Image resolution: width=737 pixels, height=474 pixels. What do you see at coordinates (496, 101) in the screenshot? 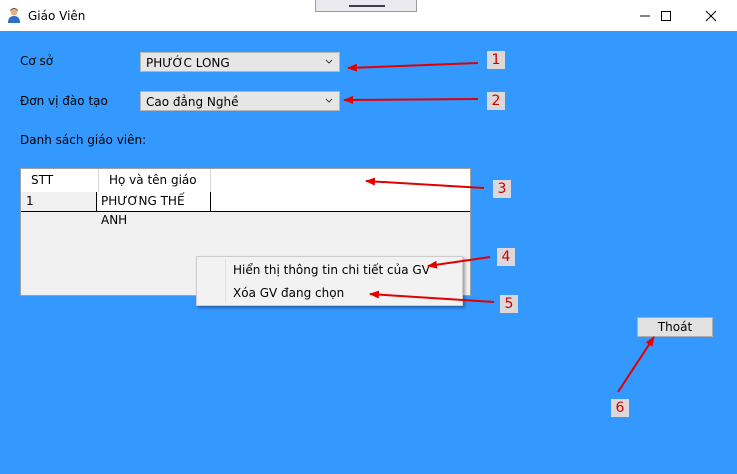
I see `annotation-callout-2: 2` at bounding box center [496, 101].